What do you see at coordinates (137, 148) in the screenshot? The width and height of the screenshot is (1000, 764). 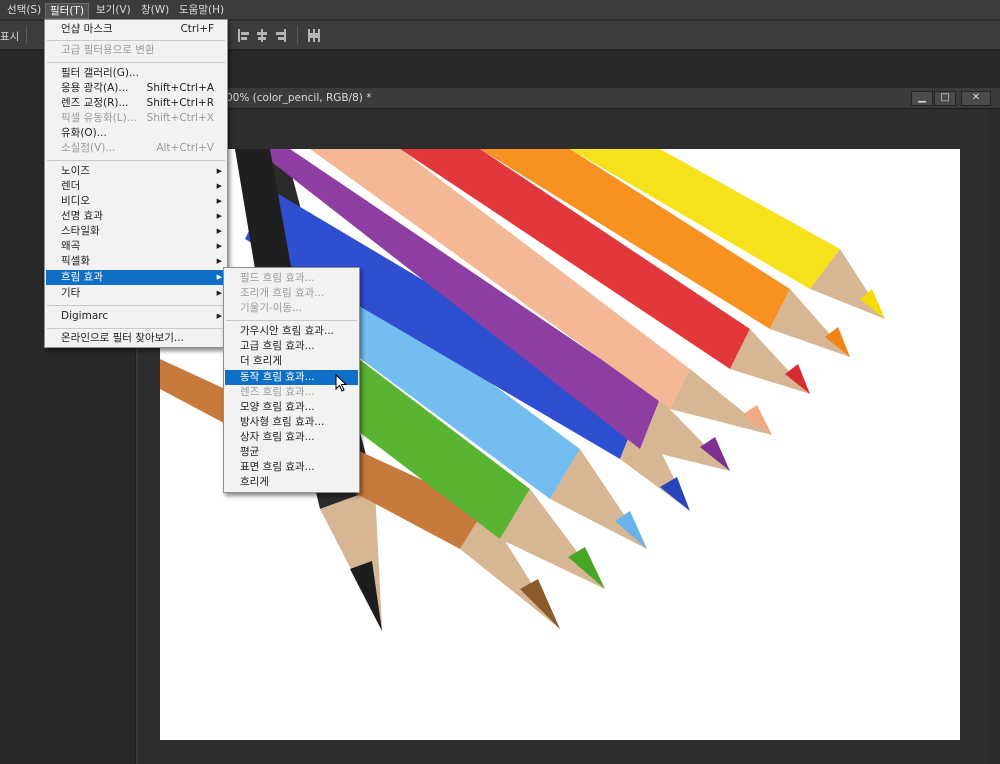 I see `menu-item-vanishing-point: 소실점(V)... Alt+Ctrl+V` at bounding box center [137, 148].